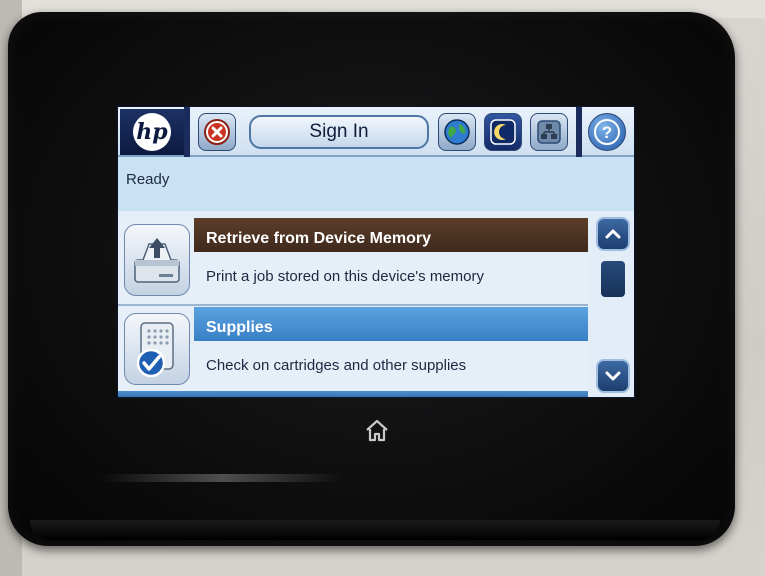 Image resolution: width=765 pixels, height=576 pixels. I want to click on network-button, so click(549, 132).